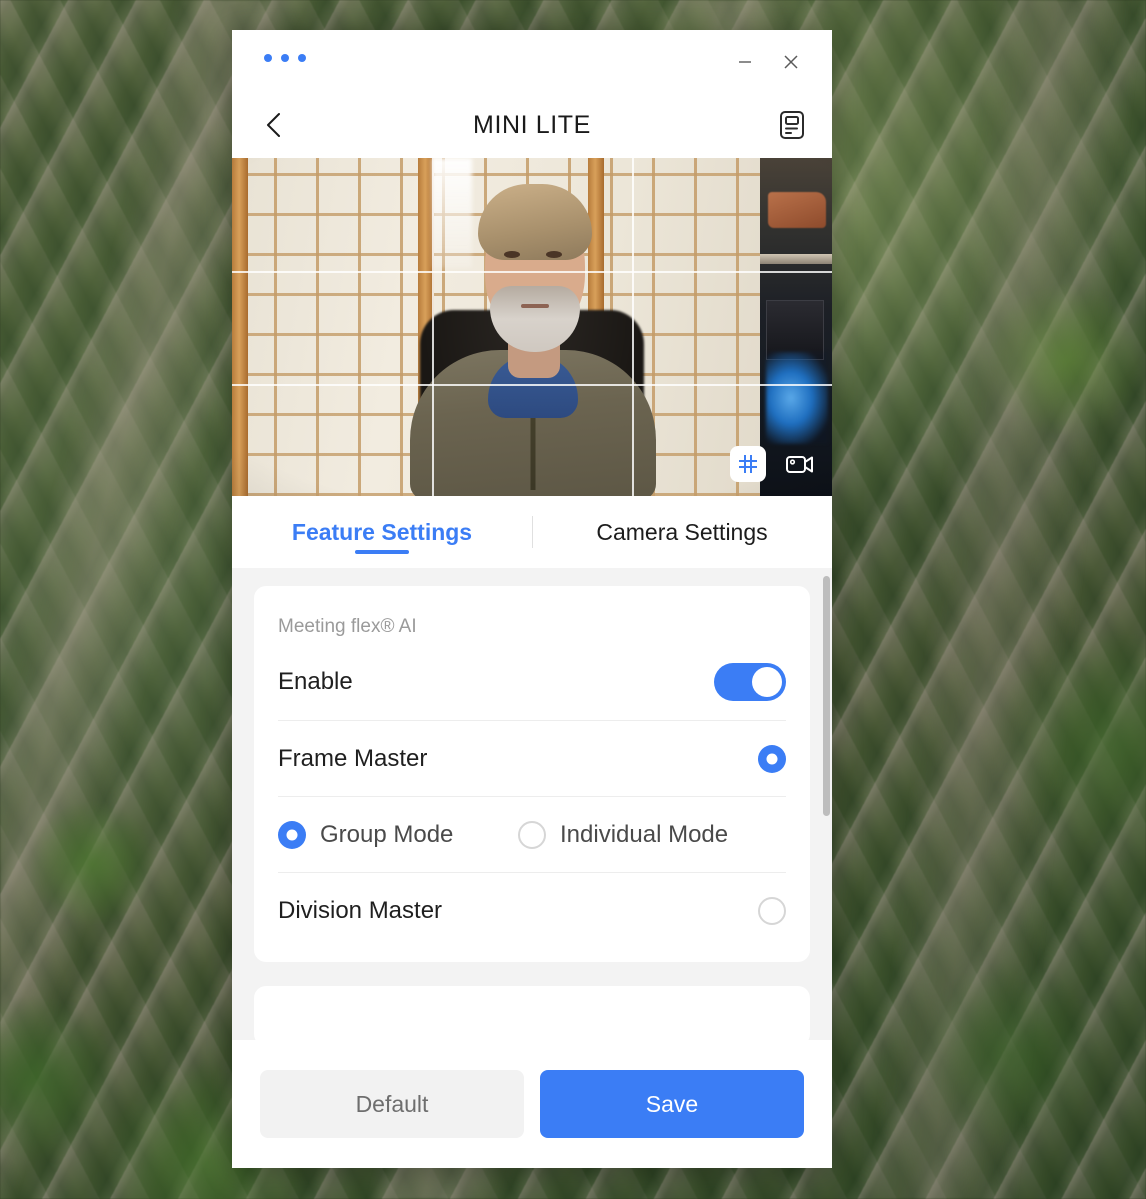 Image resolution: width=1146 pixels, height=1199 pixels. I want to click on tab-camera-settings: Camera Settings, so click(682, 532).